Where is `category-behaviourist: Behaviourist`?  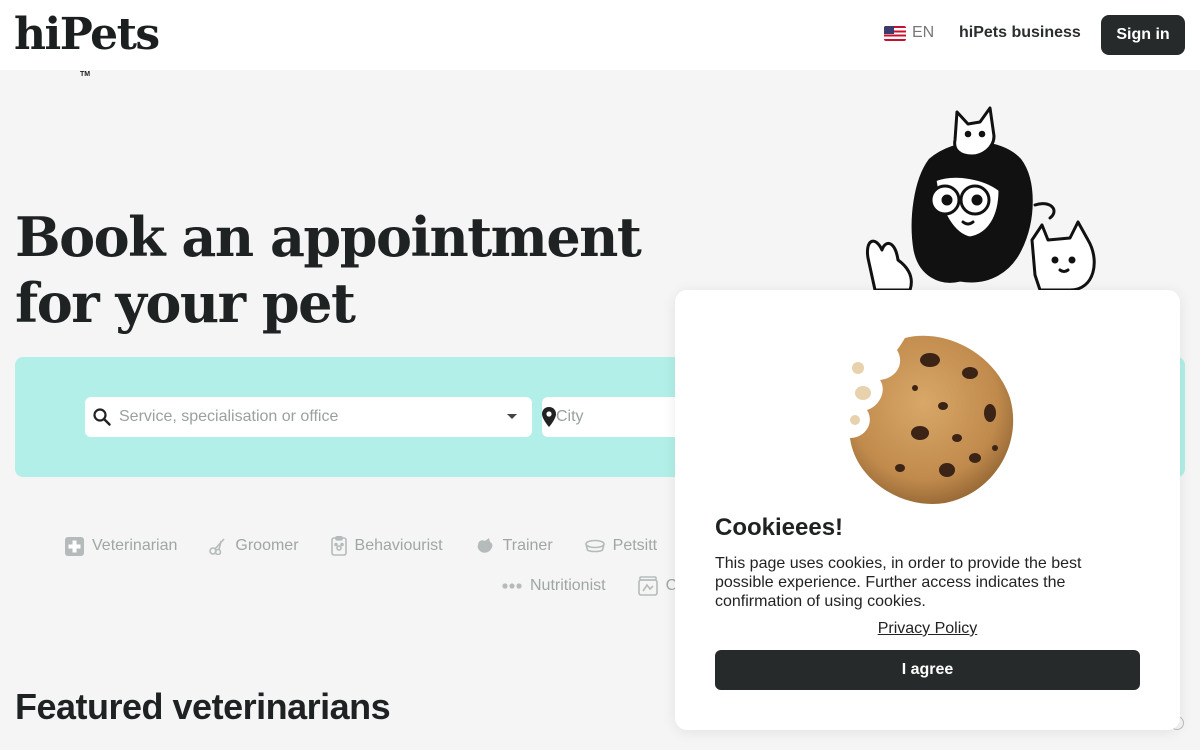
category-behaviourist: Behaviourist is located at coordinates (386, 546).